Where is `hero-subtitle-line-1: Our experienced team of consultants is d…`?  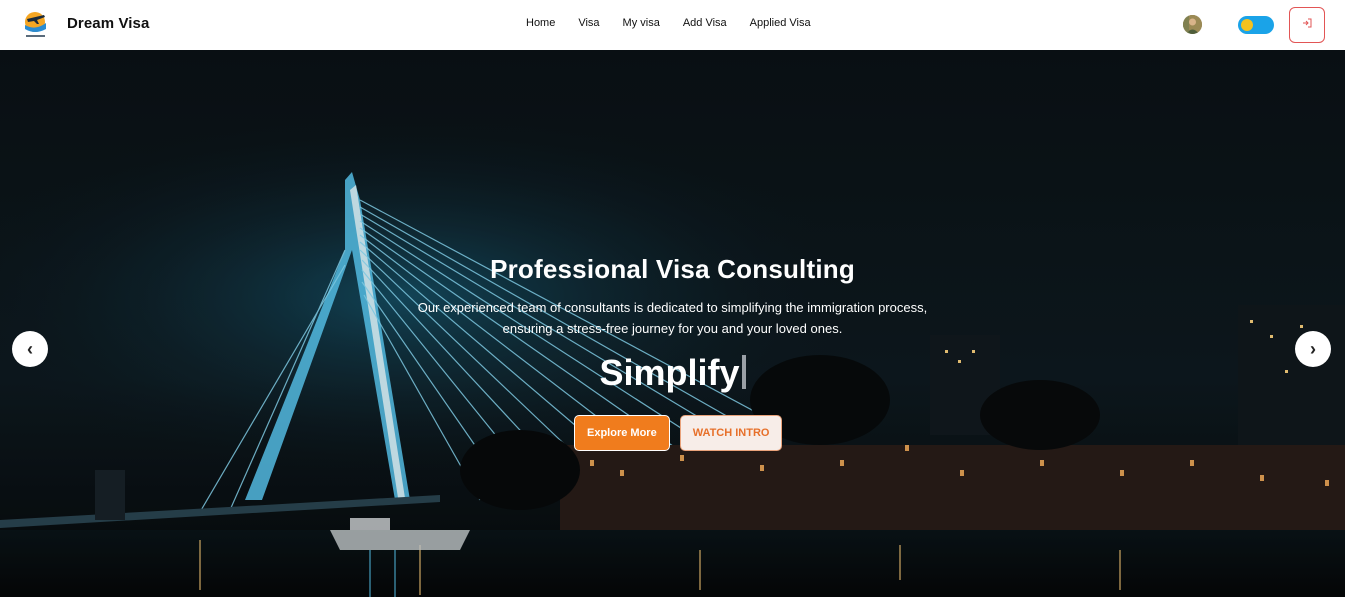 hero-subtitle-line-1: Our experienced team of consultants is d… is located at coordinates (672, 307).